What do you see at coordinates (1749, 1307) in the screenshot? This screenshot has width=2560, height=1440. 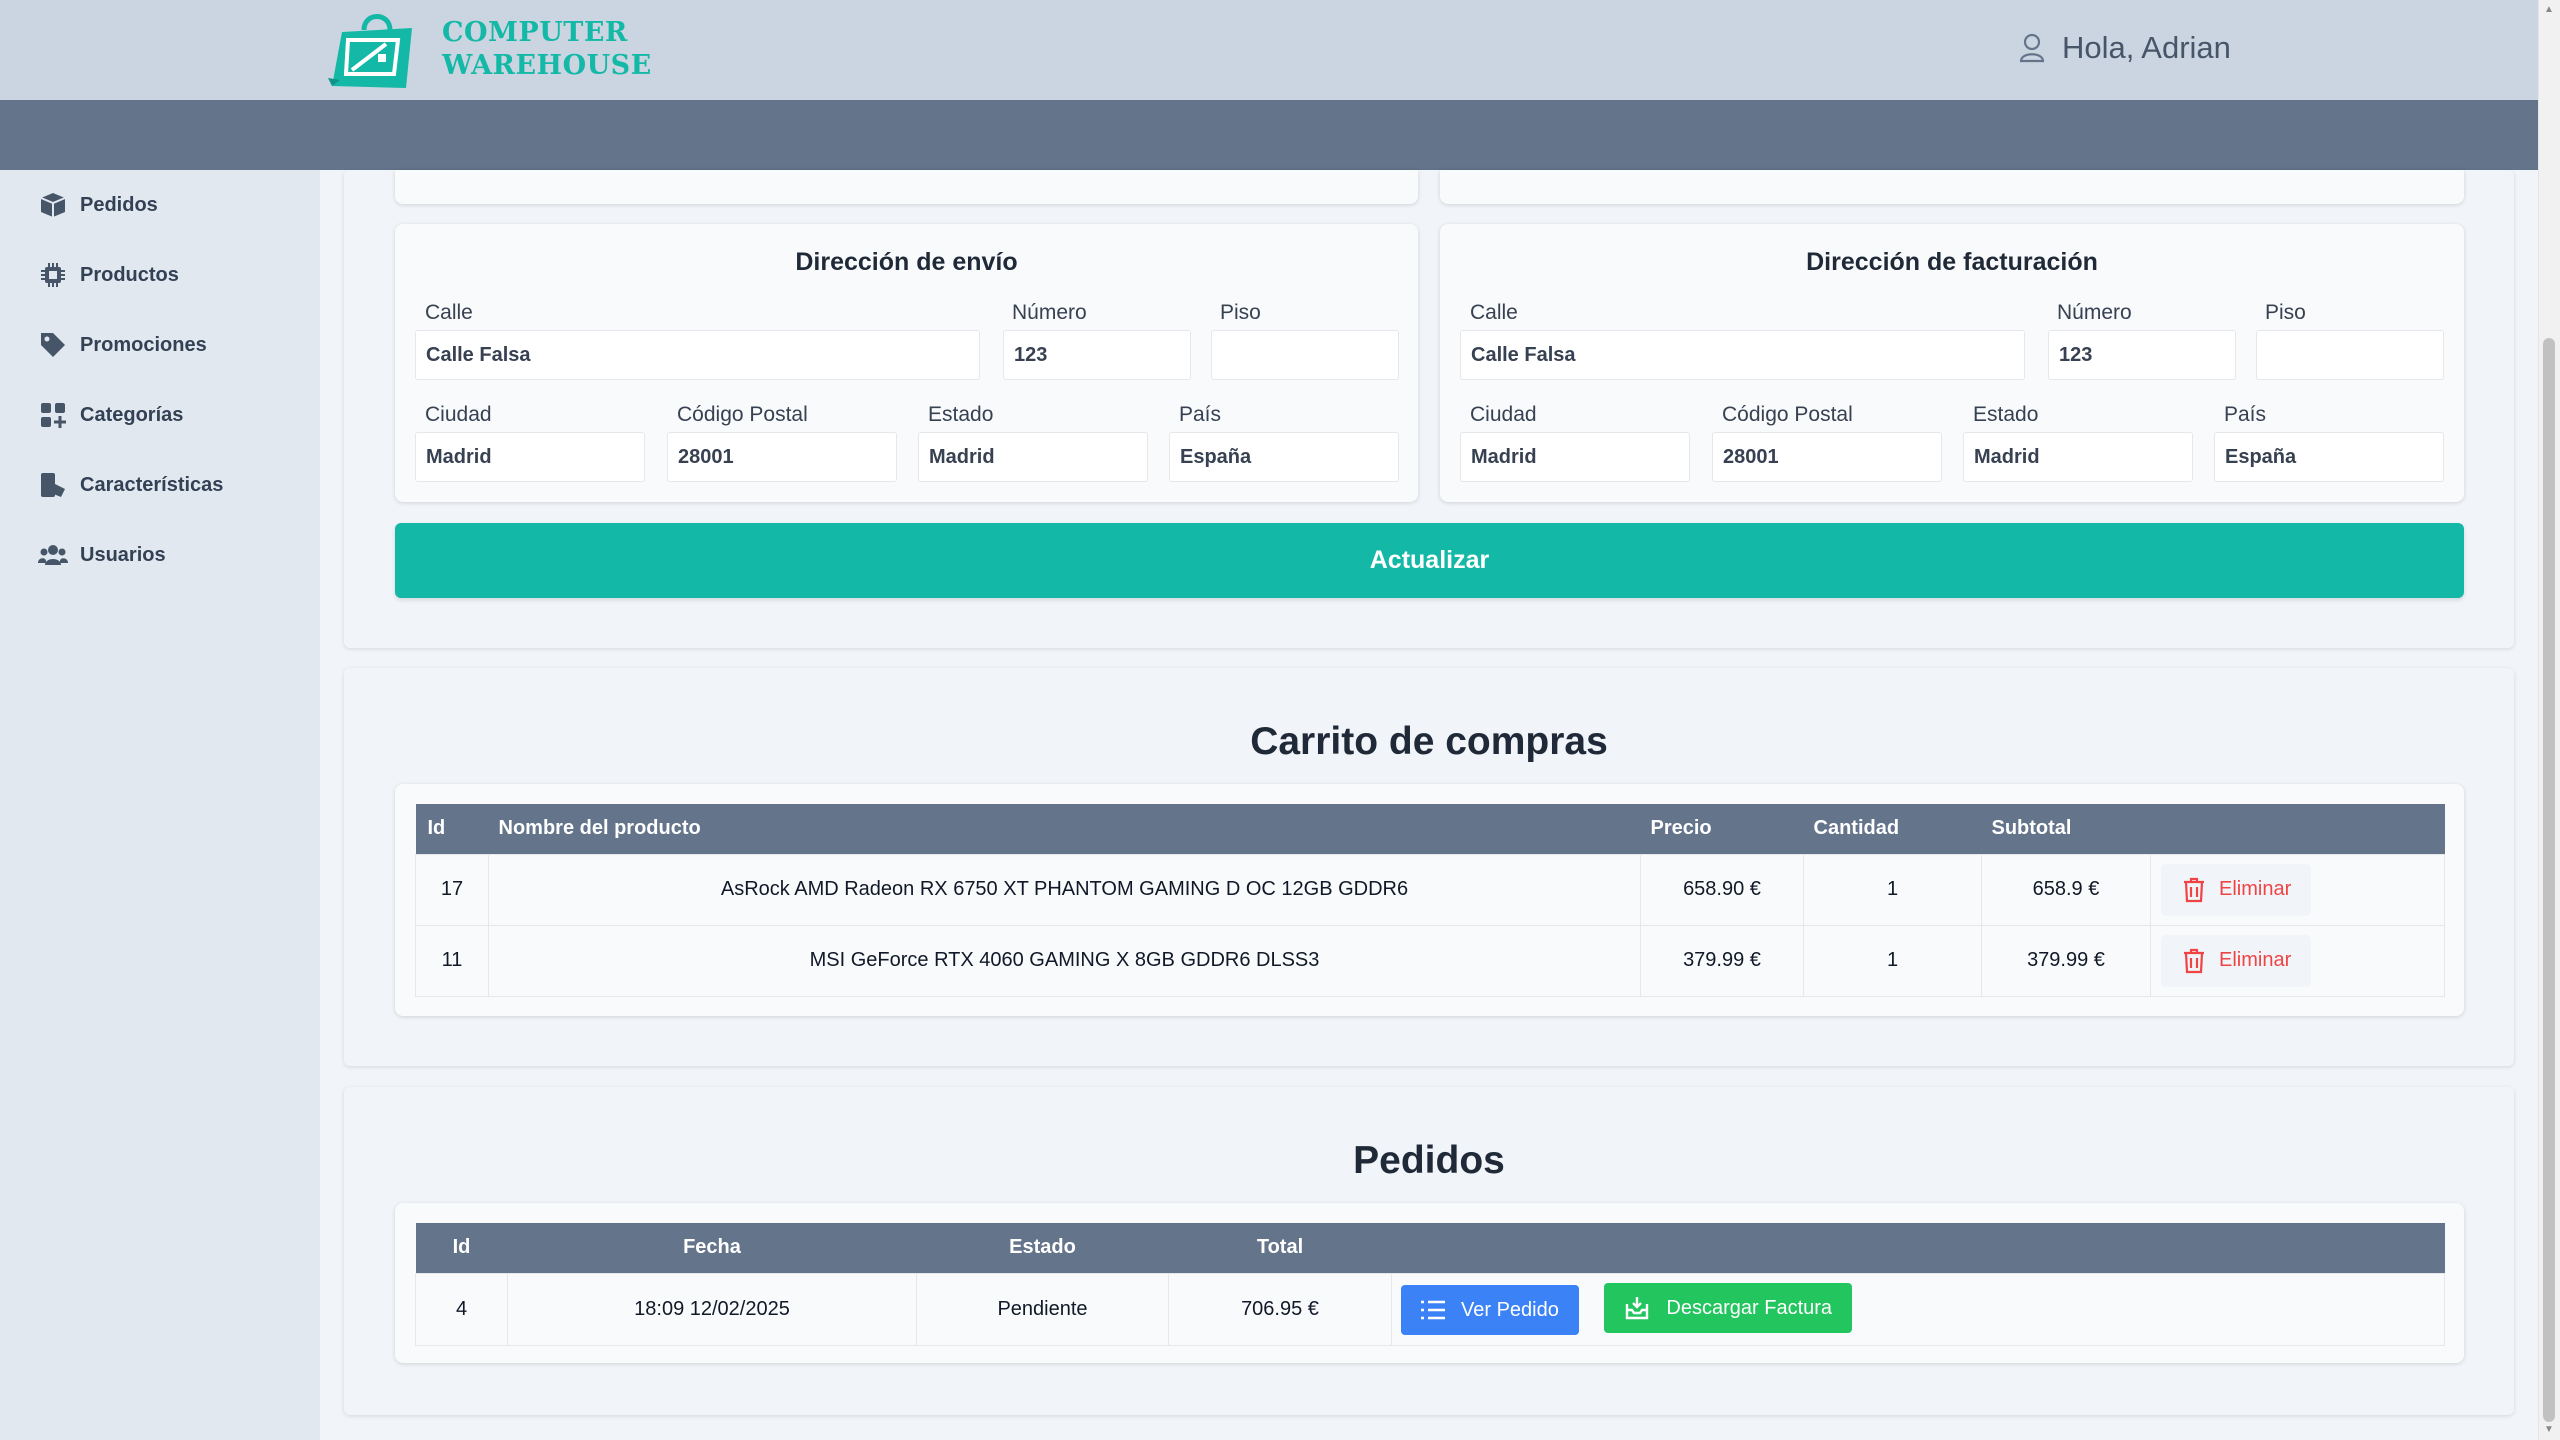 I see `download-invoice-label: Descargar Factura` at bounding box center [1749, 1307].